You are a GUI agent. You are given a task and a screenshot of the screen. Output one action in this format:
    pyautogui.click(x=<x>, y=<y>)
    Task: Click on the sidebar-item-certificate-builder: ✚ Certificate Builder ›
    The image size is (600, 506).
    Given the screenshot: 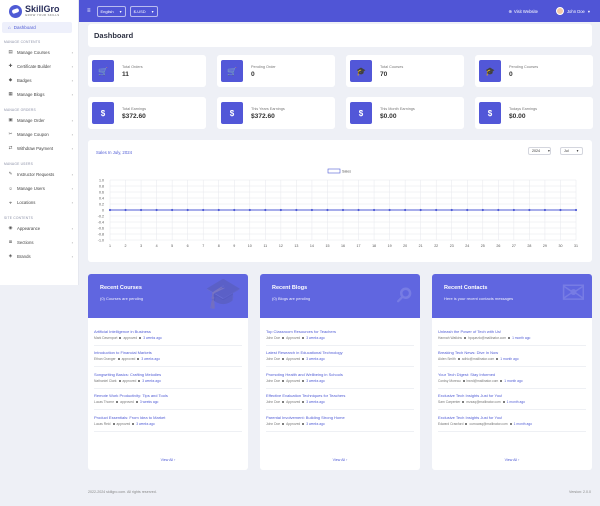 What is the action you would take?
    pyautogui.click(x=39, y=66)
    